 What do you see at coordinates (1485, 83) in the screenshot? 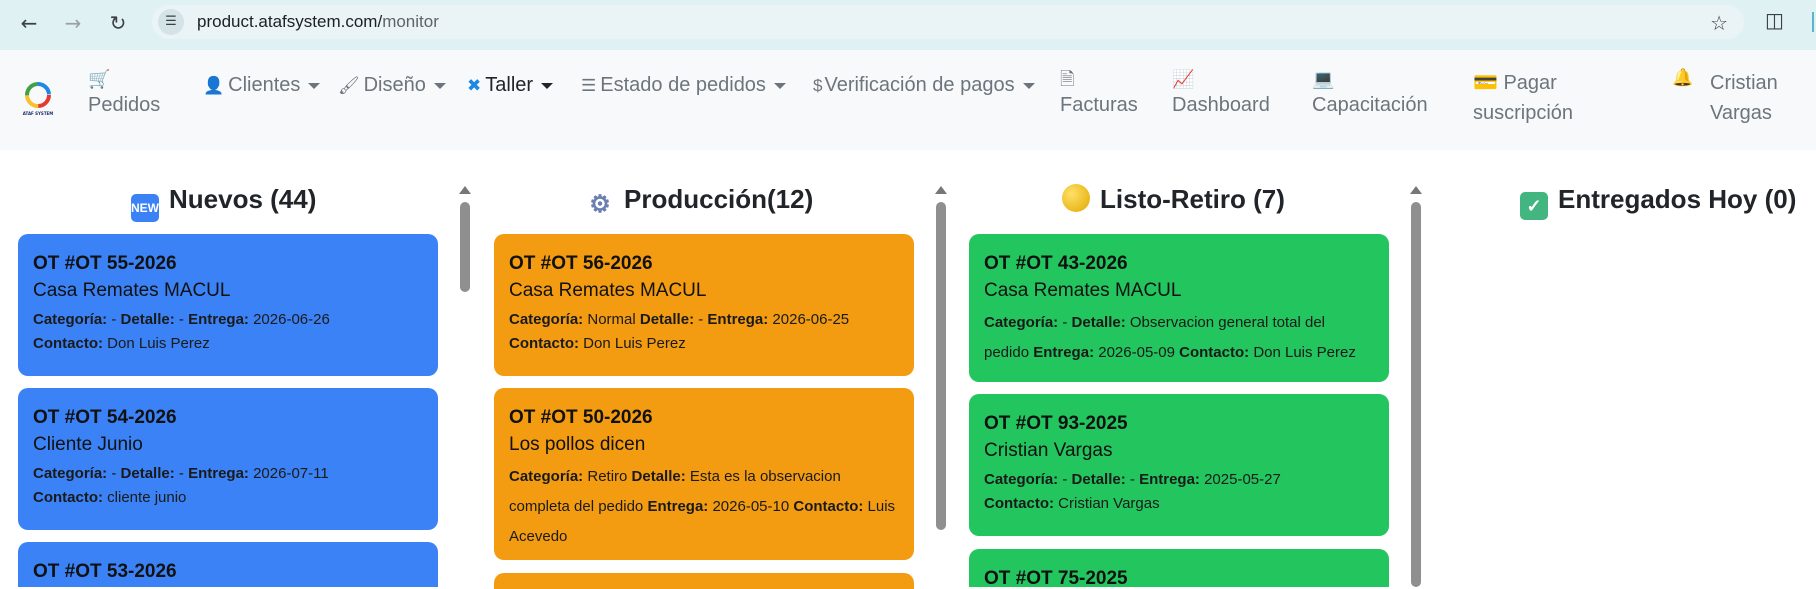
I see `credit-card-icon: 💳` at bounding box center [1485, 83].